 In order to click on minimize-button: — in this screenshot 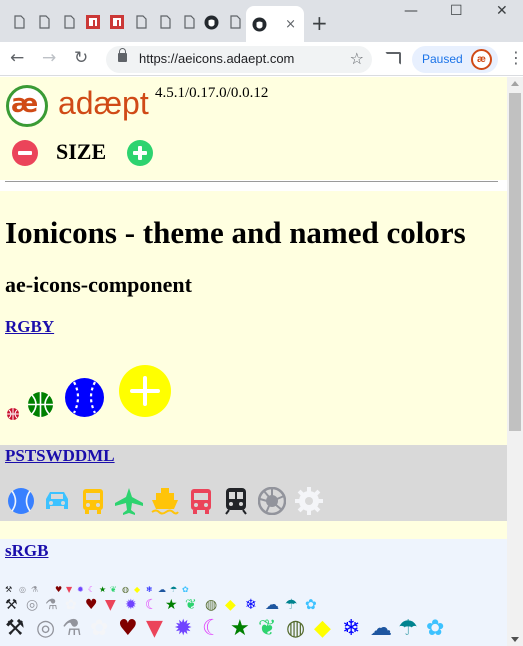, I will do `click(411, 11)`.